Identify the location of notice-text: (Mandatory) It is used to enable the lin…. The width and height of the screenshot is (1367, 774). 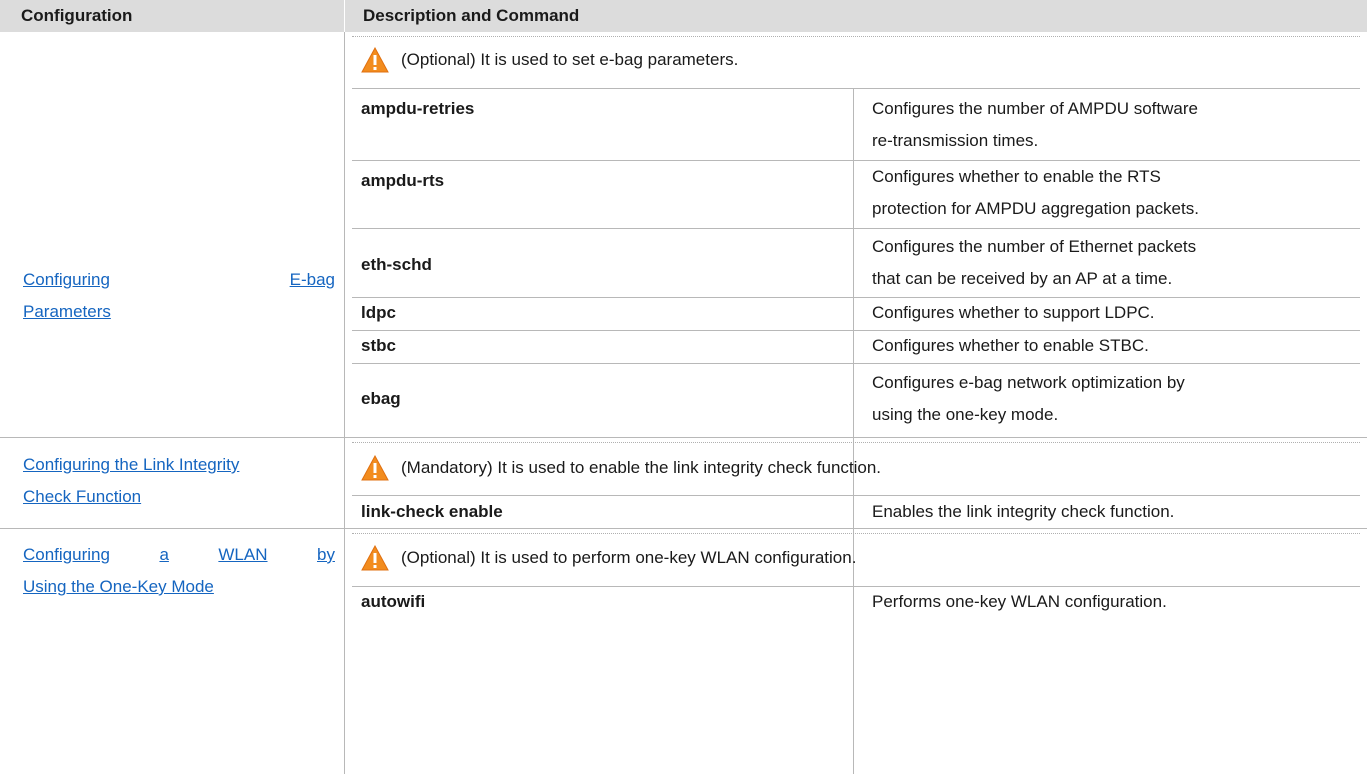
(641, 467).